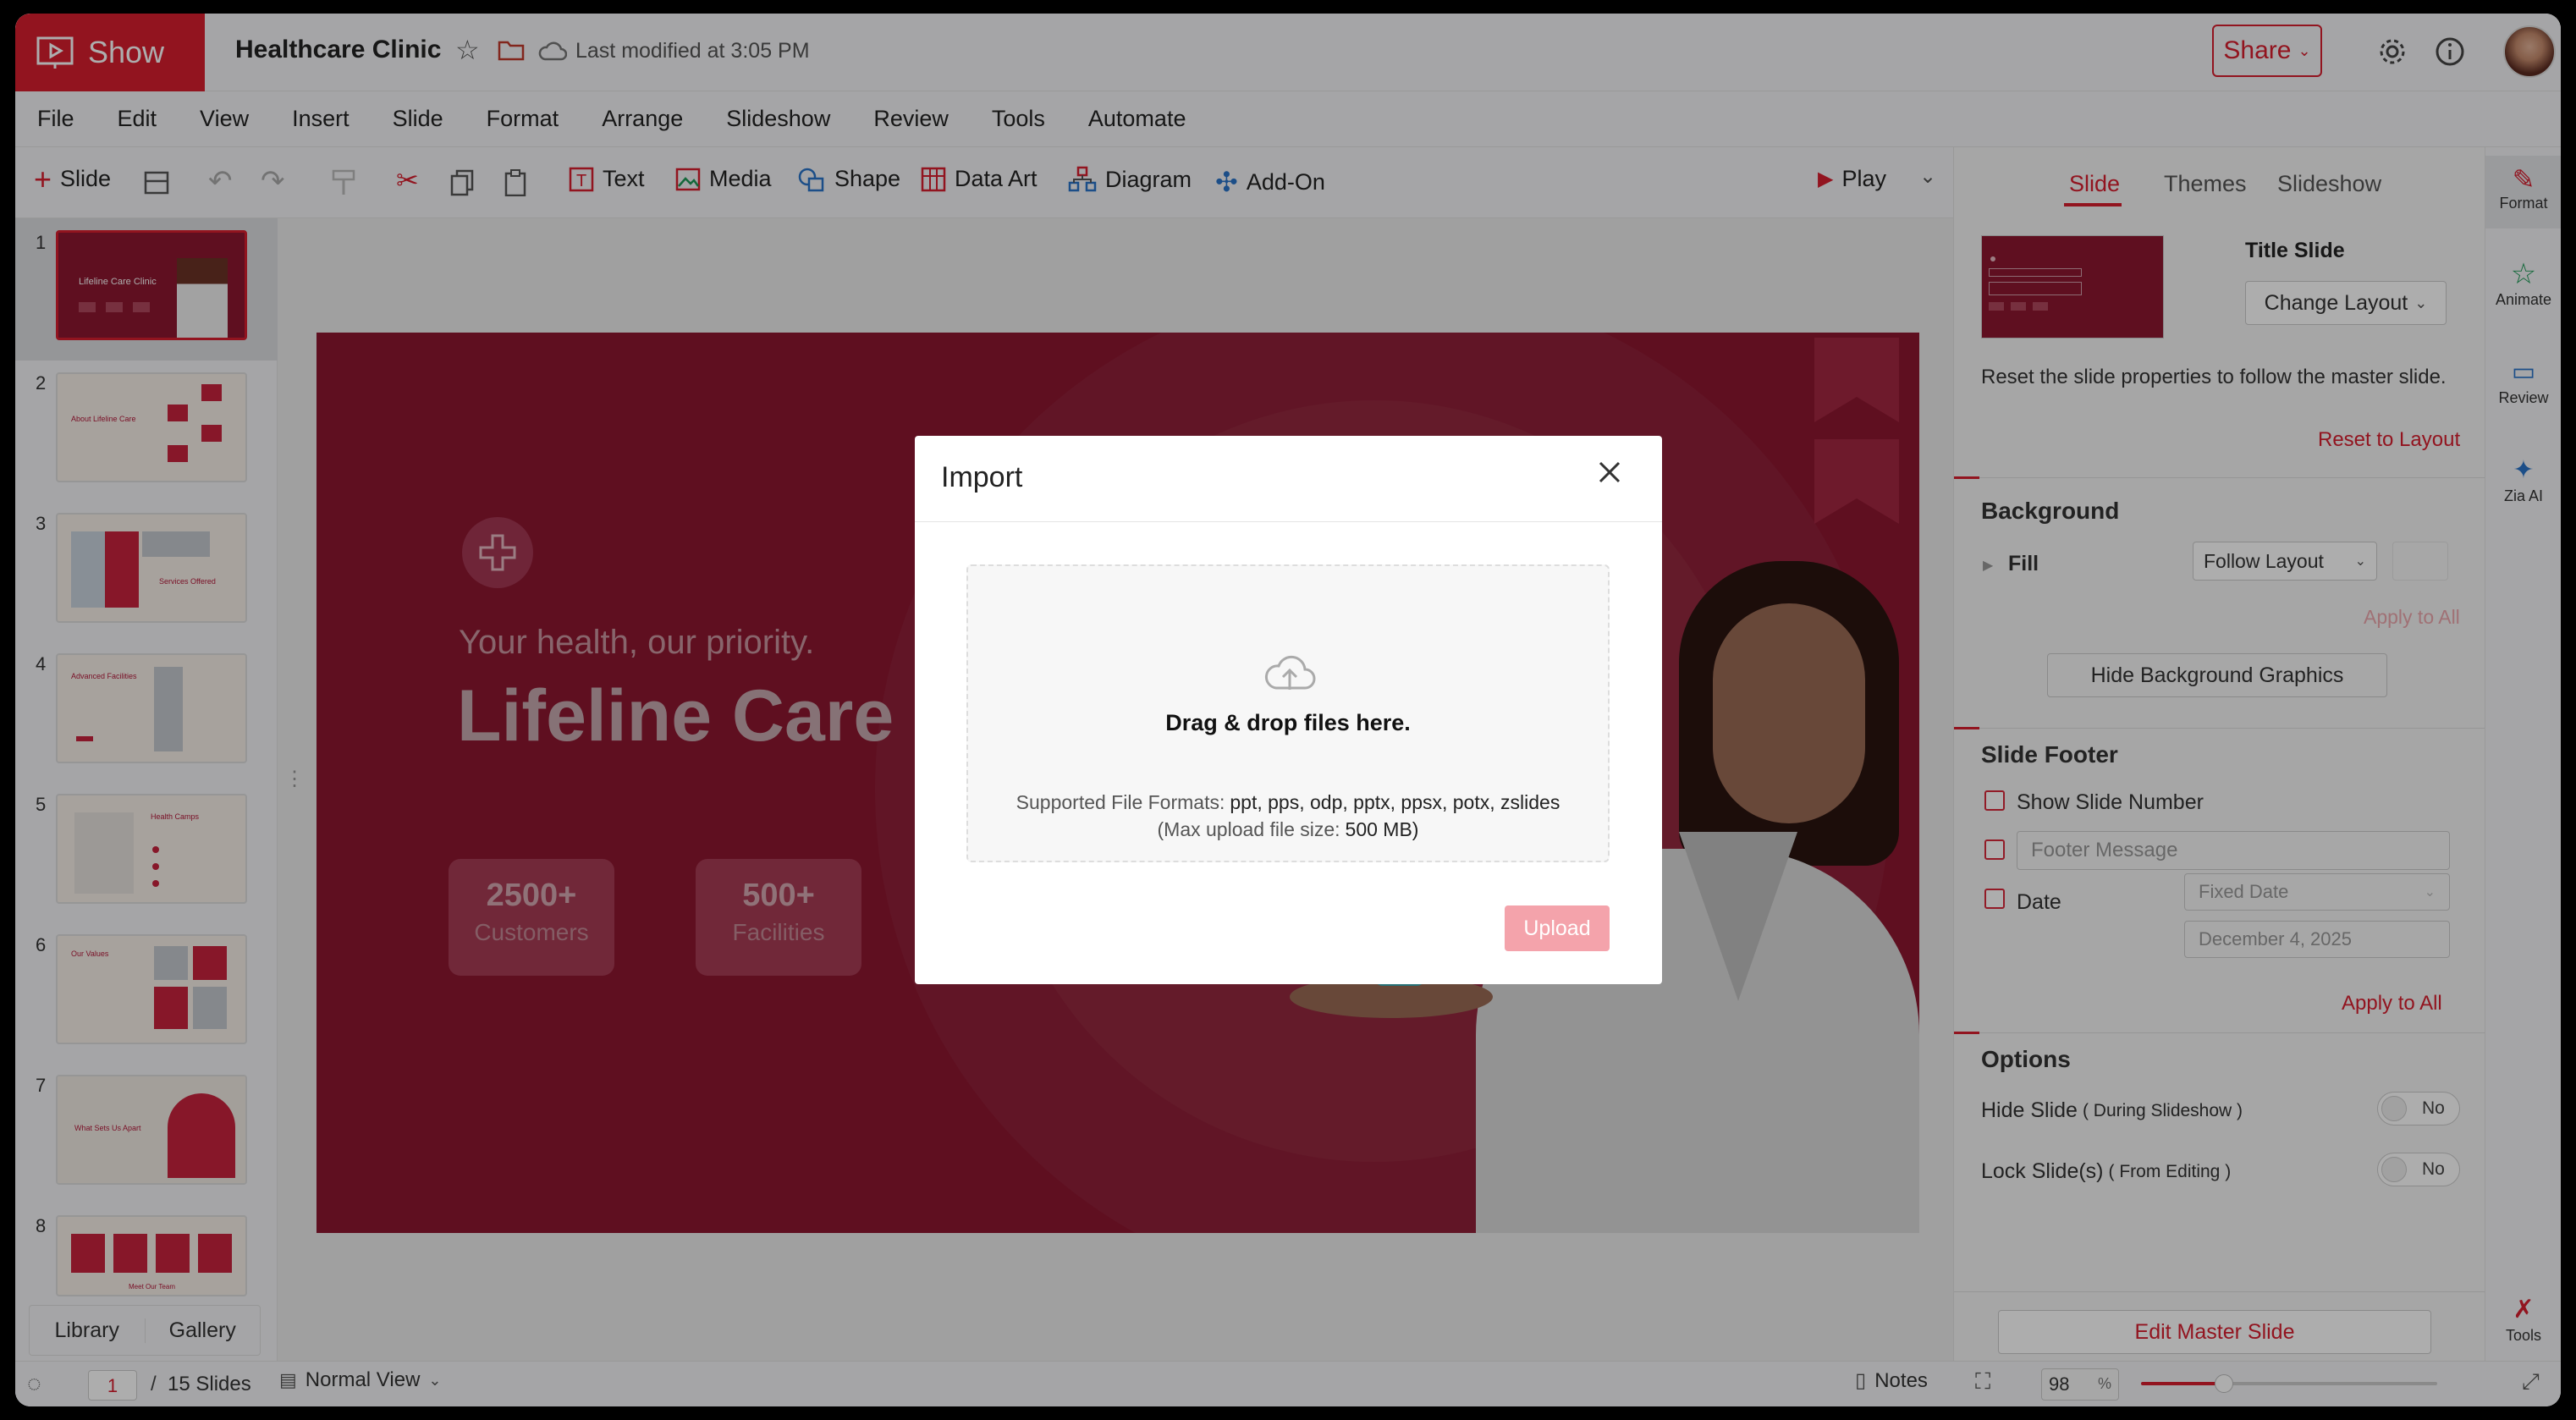  I want to click on cloud-upload-icon, so click(1290, 672).